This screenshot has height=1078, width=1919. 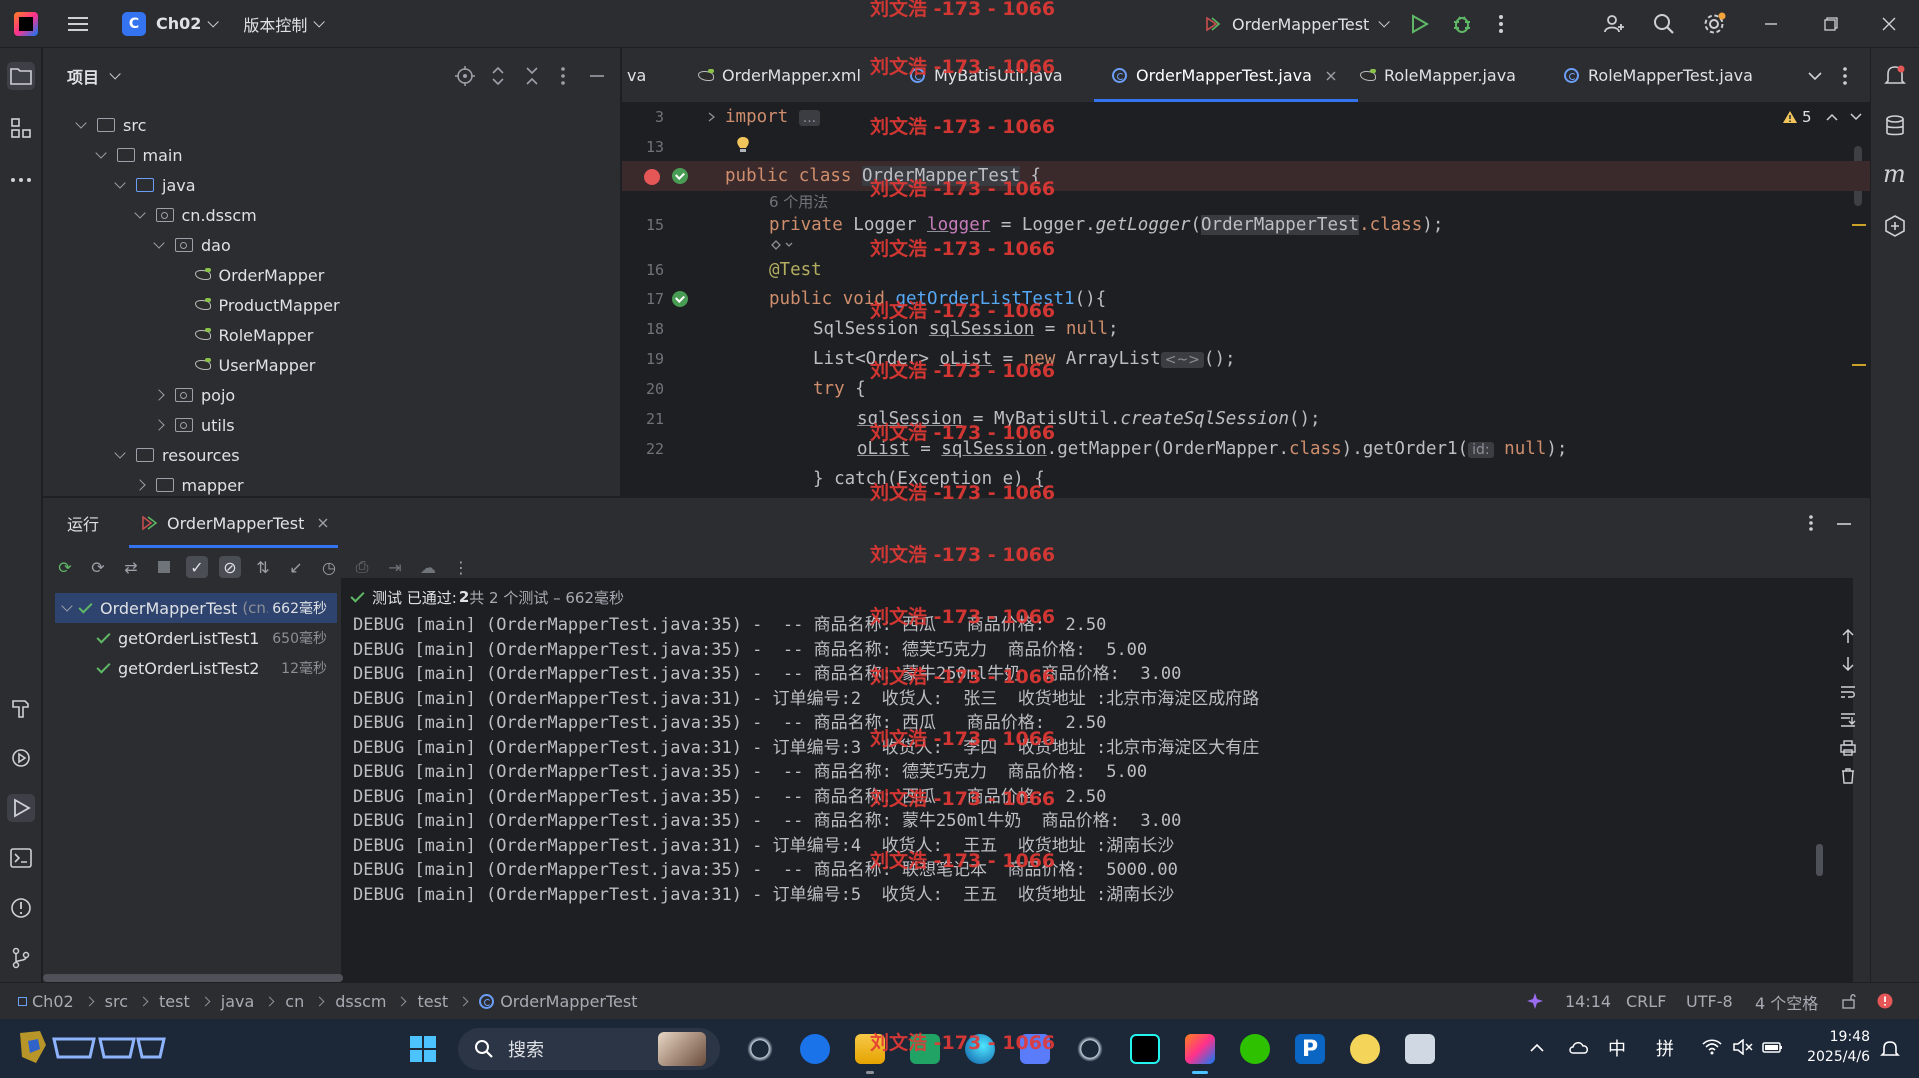 I want to click on breadcrumb-item: src, so click(x=116, y=1001).